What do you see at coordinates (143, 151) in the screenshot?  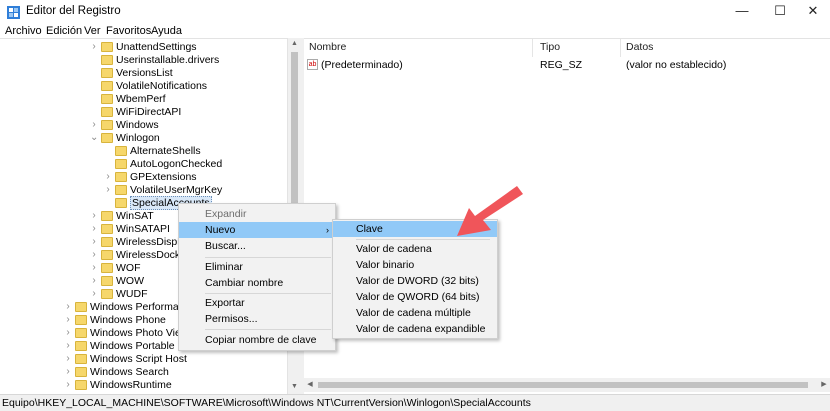 I see `tree-item: AlternateShells` at bounding box center [143, 151].